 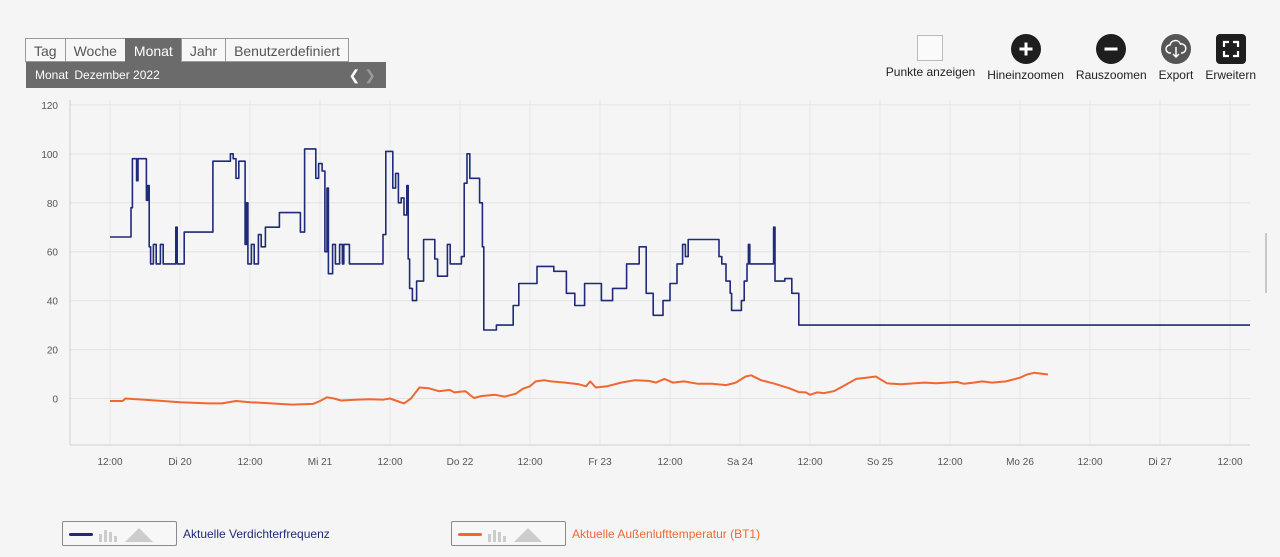 I want to click on x-tick-label: Sa 24, so click(x=740, y=462).